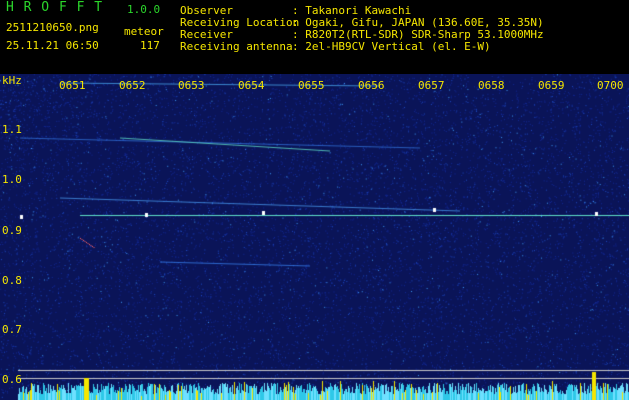 This screenshot has width=629, height=400. What do you see at coordinates (251, 85) in the screenshot?
I see `x-tick-0654: 0654` at bounding box center [251, 85].